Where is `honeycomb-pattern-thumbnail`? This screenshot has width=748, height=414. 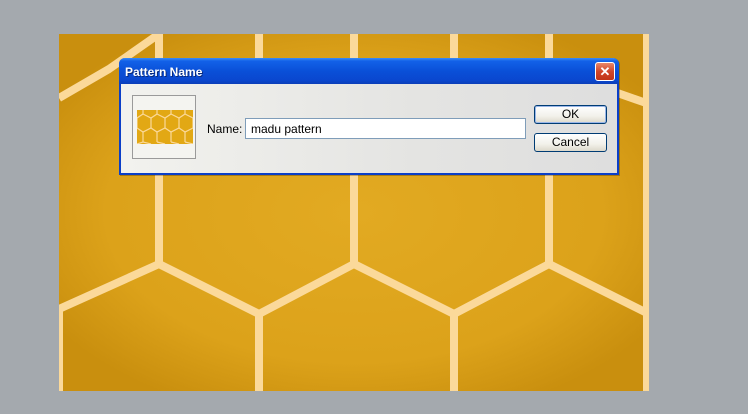 honeycomb-pattern-thumbnail is located at coordinates (165, 127).